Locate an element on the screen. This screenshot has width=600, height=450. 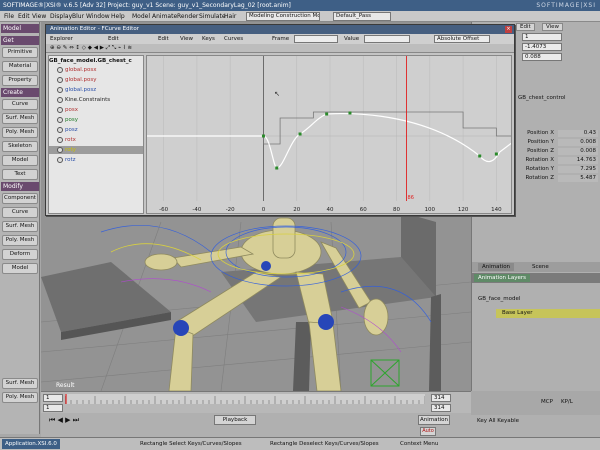
create-text-button: Text is located at coordinates (20, 174).